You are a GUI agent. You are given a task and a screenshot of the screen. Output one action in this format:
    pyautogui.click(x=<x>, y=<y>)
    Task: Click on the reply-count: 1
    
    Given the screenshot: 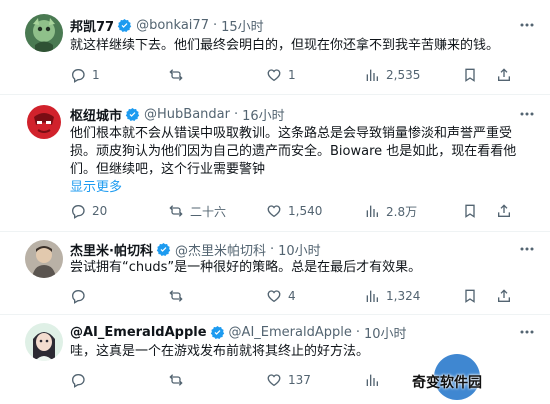 What is the action you would take?
    pyautogui.click(x=96, y=75)
    